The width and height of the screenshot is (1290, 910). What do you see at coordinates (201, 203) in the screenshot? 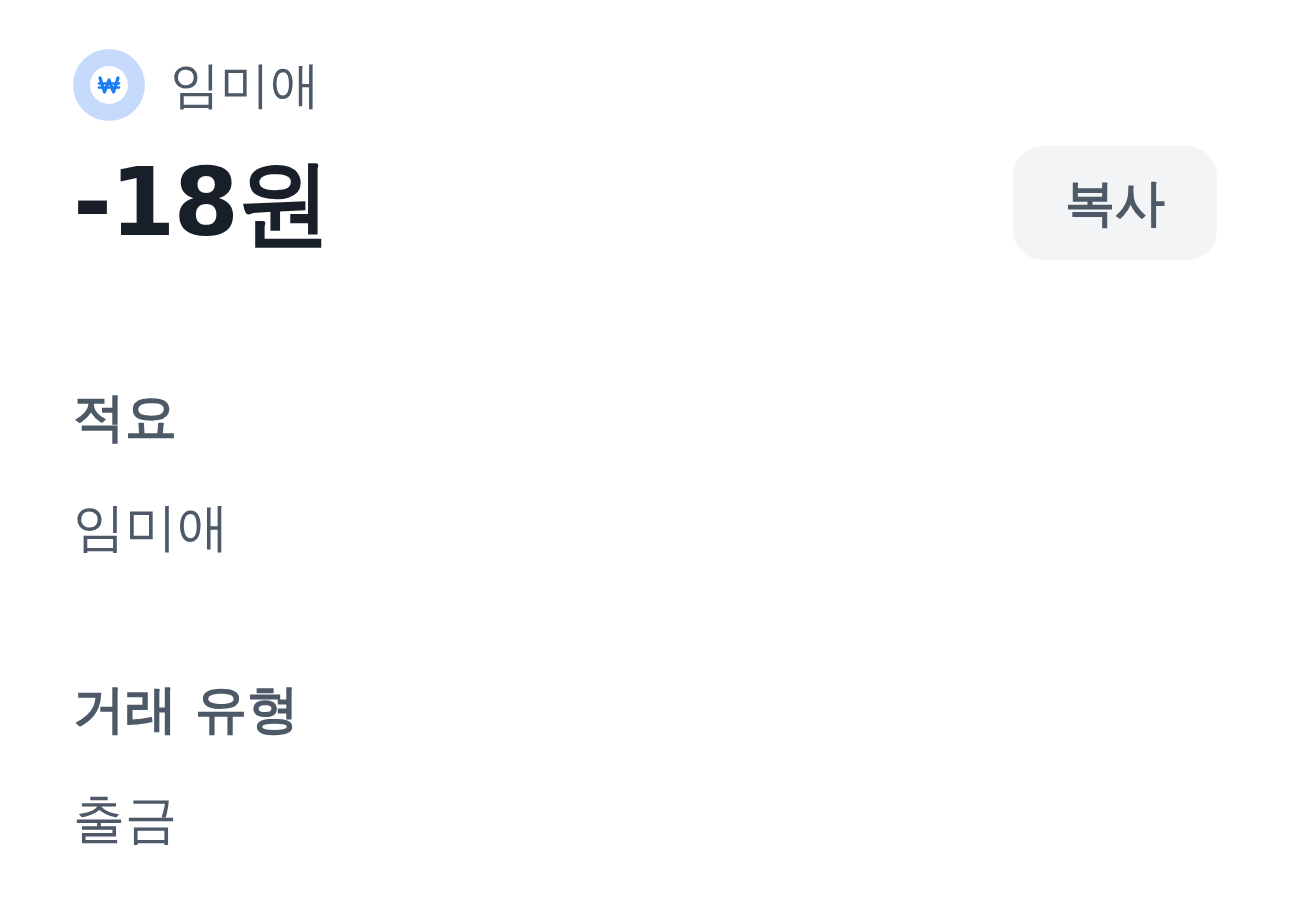
I see `amount: -18원` at bounding box center [201, 203].